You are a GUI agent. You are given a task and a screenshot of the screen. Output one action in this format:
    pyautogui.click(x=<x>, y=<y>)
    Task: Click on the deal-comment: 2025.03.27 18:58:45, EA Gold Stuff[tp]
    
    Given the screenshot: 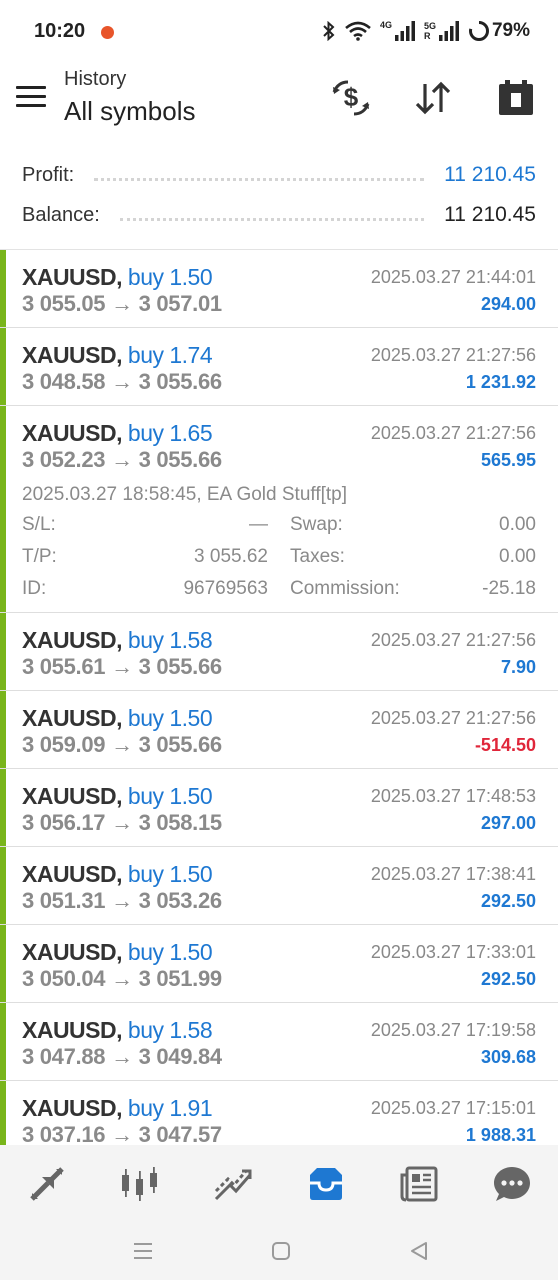 What is the action you would take?
    pyautogui.click(x=185, y=494)
    